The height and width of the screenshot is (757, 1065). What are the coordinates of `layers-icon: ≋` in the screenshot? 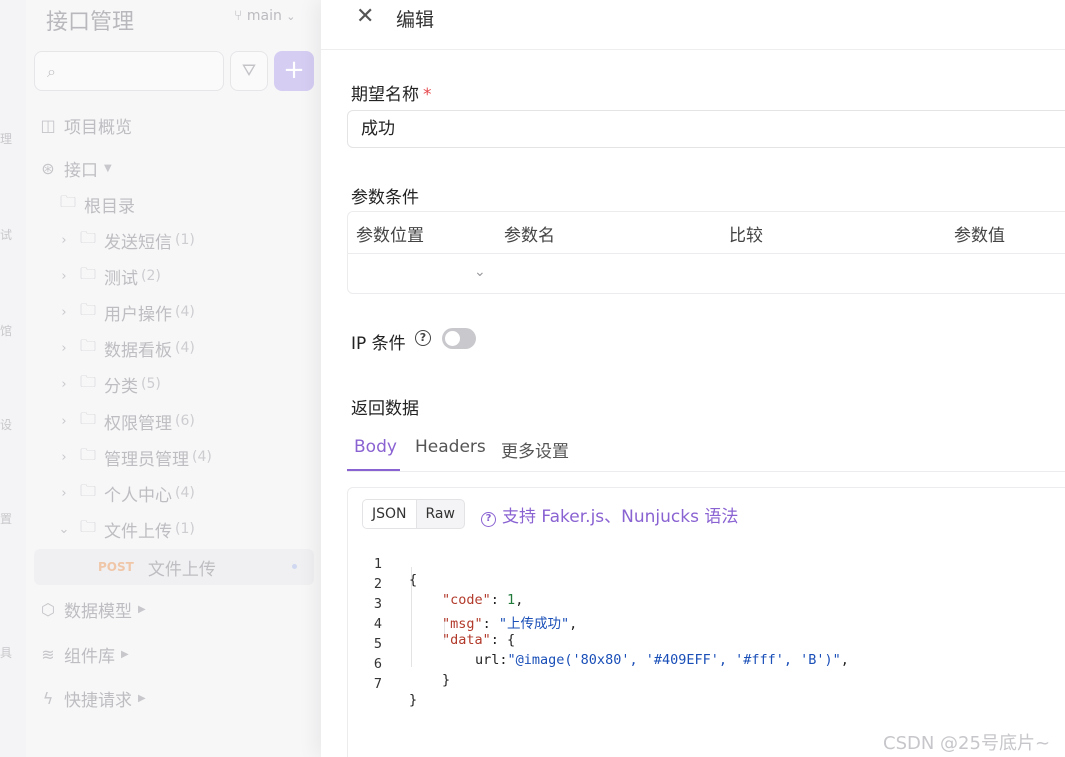 It's located at (48, 654).